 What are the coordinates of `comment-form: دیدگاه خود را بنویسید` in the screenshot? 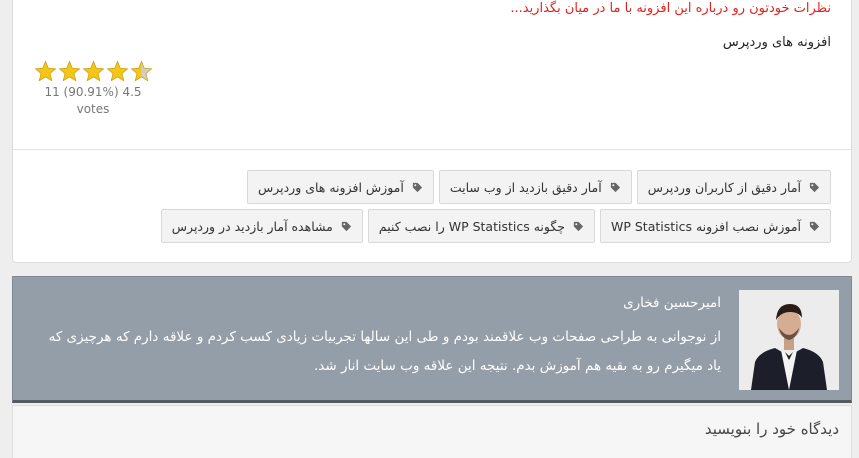 It's located at (432, 431).